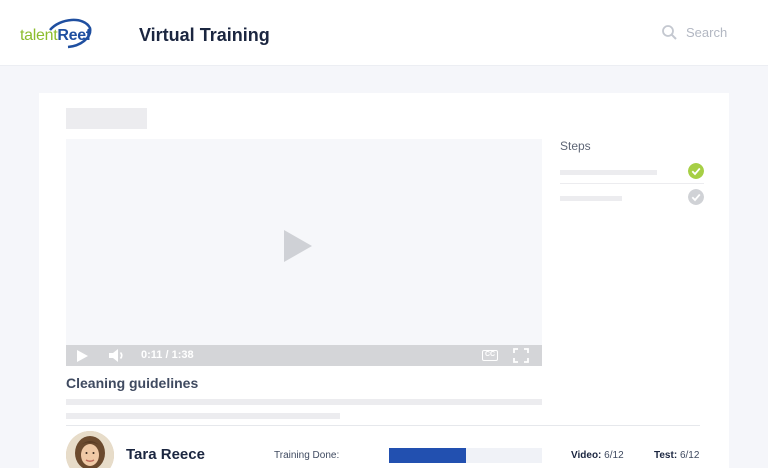  I want to click on avatar, so click(90, 449).